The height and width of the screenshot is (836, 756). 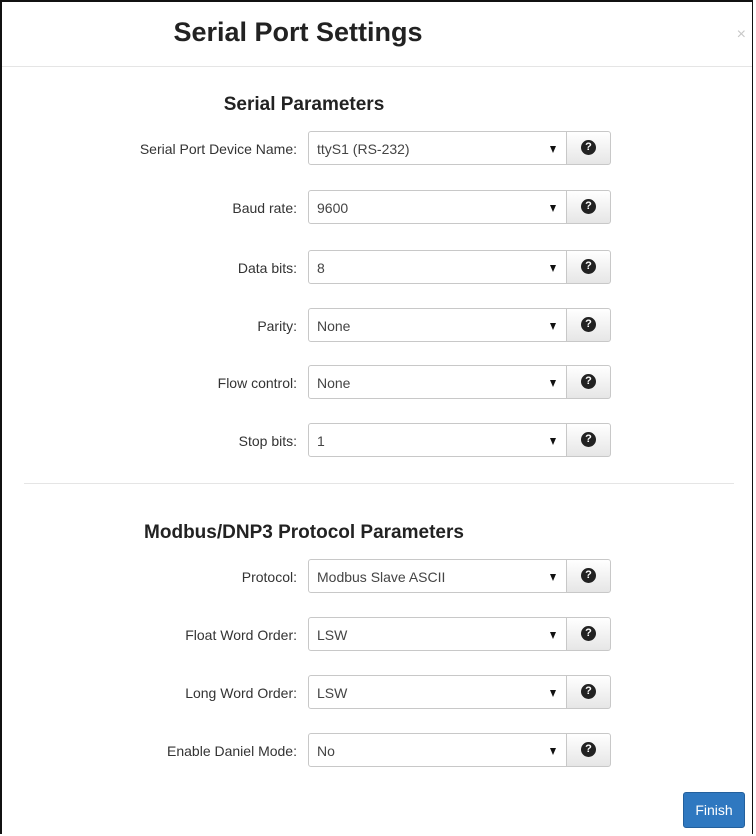 I want to click on protocol-value: Modbus Slave ASCII, so click(x=381, y=577).